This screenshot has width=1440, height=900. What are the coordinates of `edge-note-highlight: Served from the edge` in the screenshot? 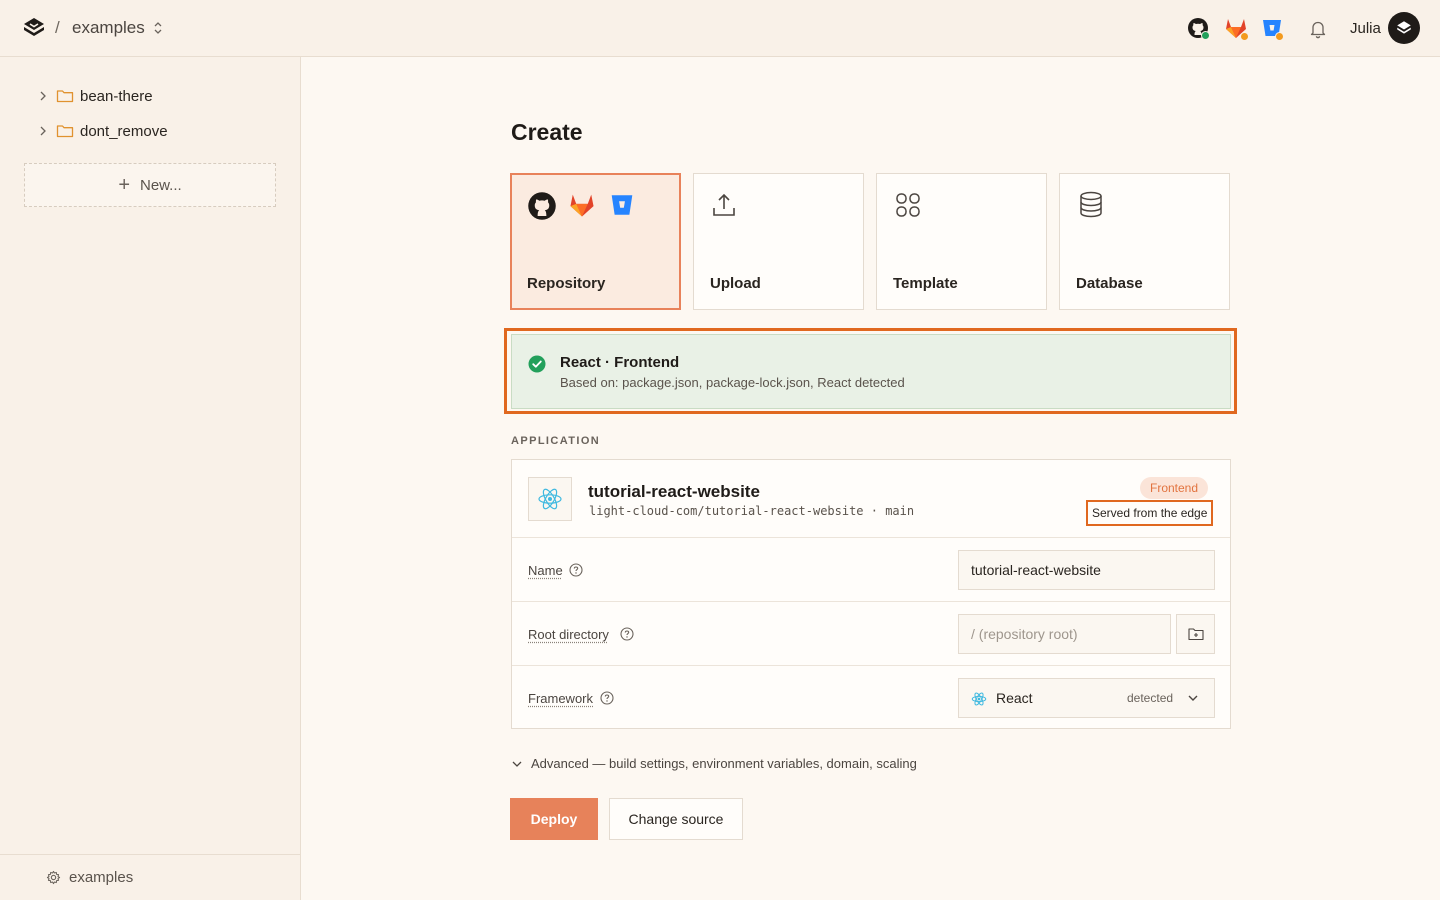 It's located at (1150, 513).